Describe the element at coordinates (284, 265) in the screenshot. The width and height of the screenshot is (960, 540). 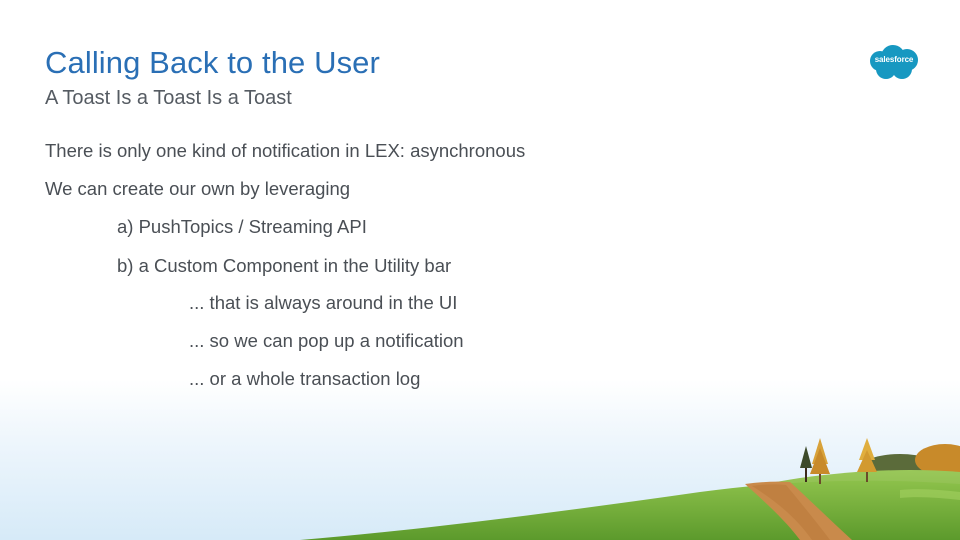
I see `bullet-item: b) a Custom Component in the Utility bar` at that location.